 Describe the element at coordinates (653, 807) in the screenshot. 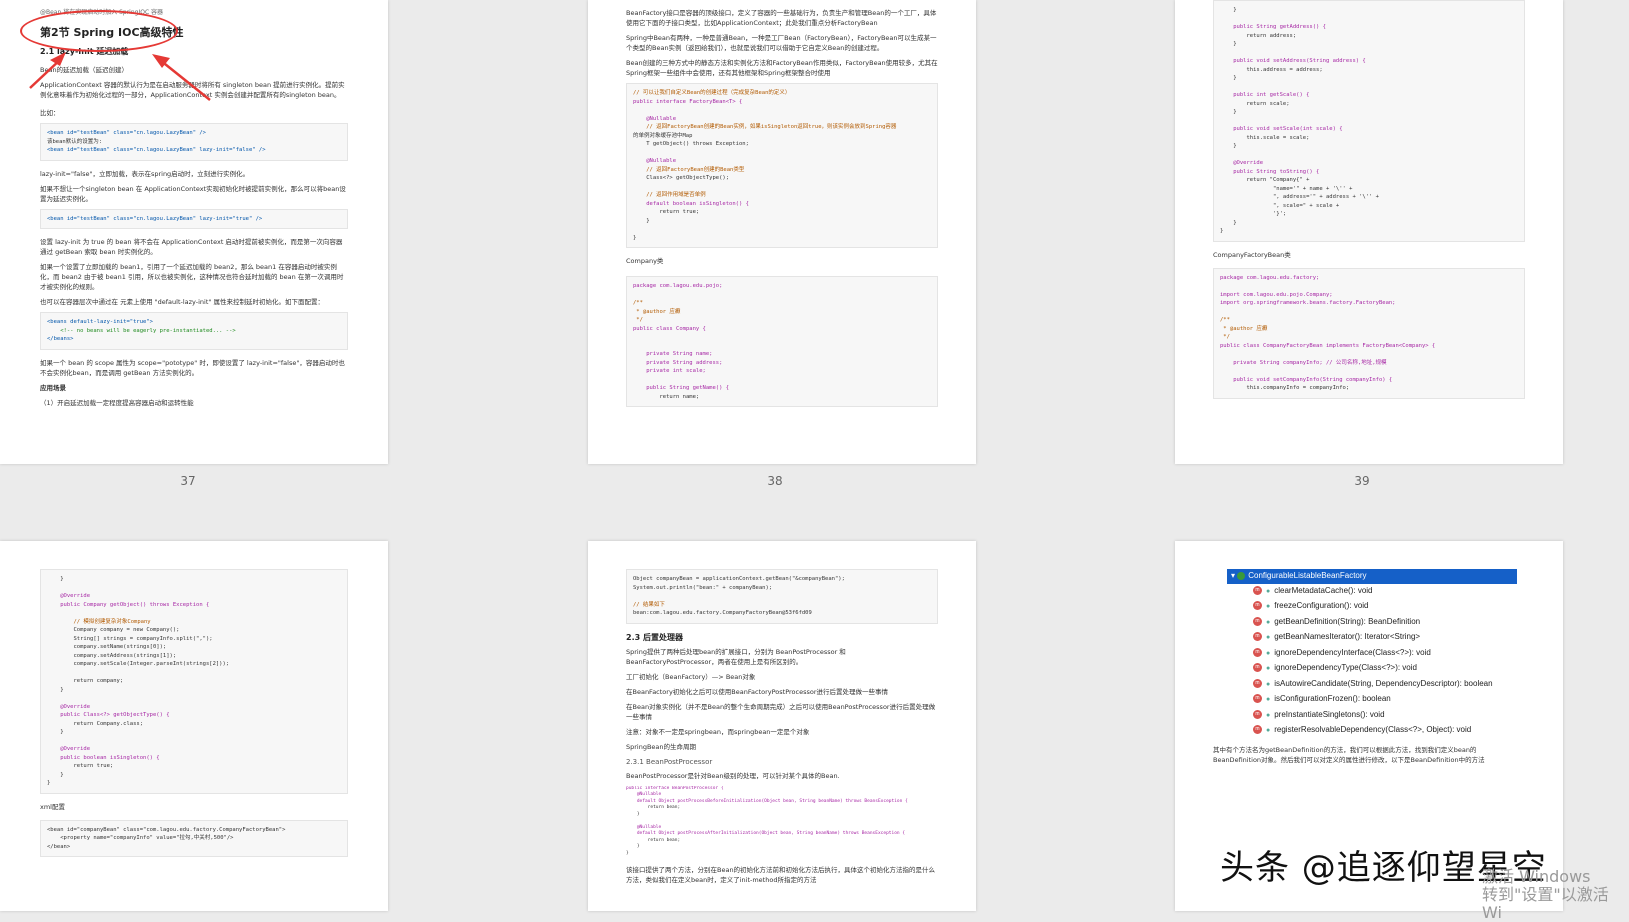

I see `code-line: return bean;` at that location.